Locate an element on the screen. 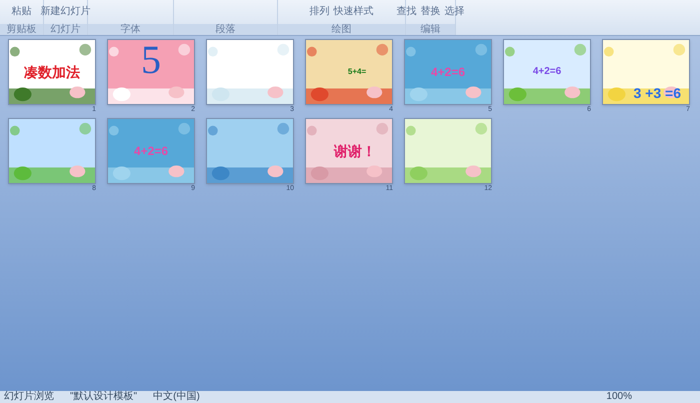 This screenshot has height=403, width=700. slide-text: 3 +3 =6 is located at coordinates (657, 93).